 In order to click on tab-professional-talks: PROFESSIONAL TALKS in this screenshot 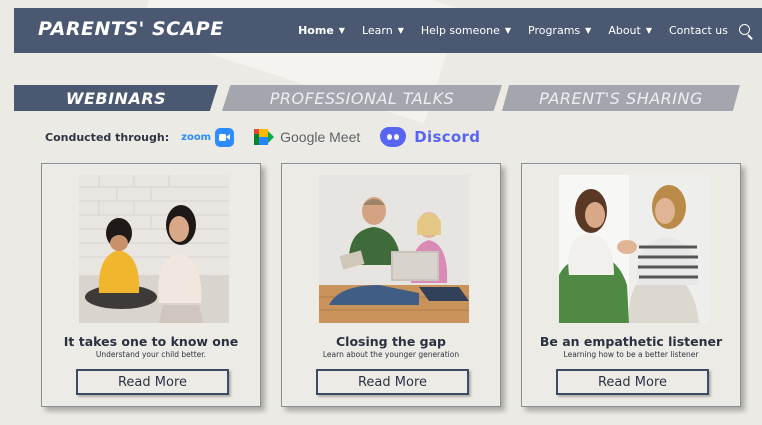, I will do `click(362, 98)`.